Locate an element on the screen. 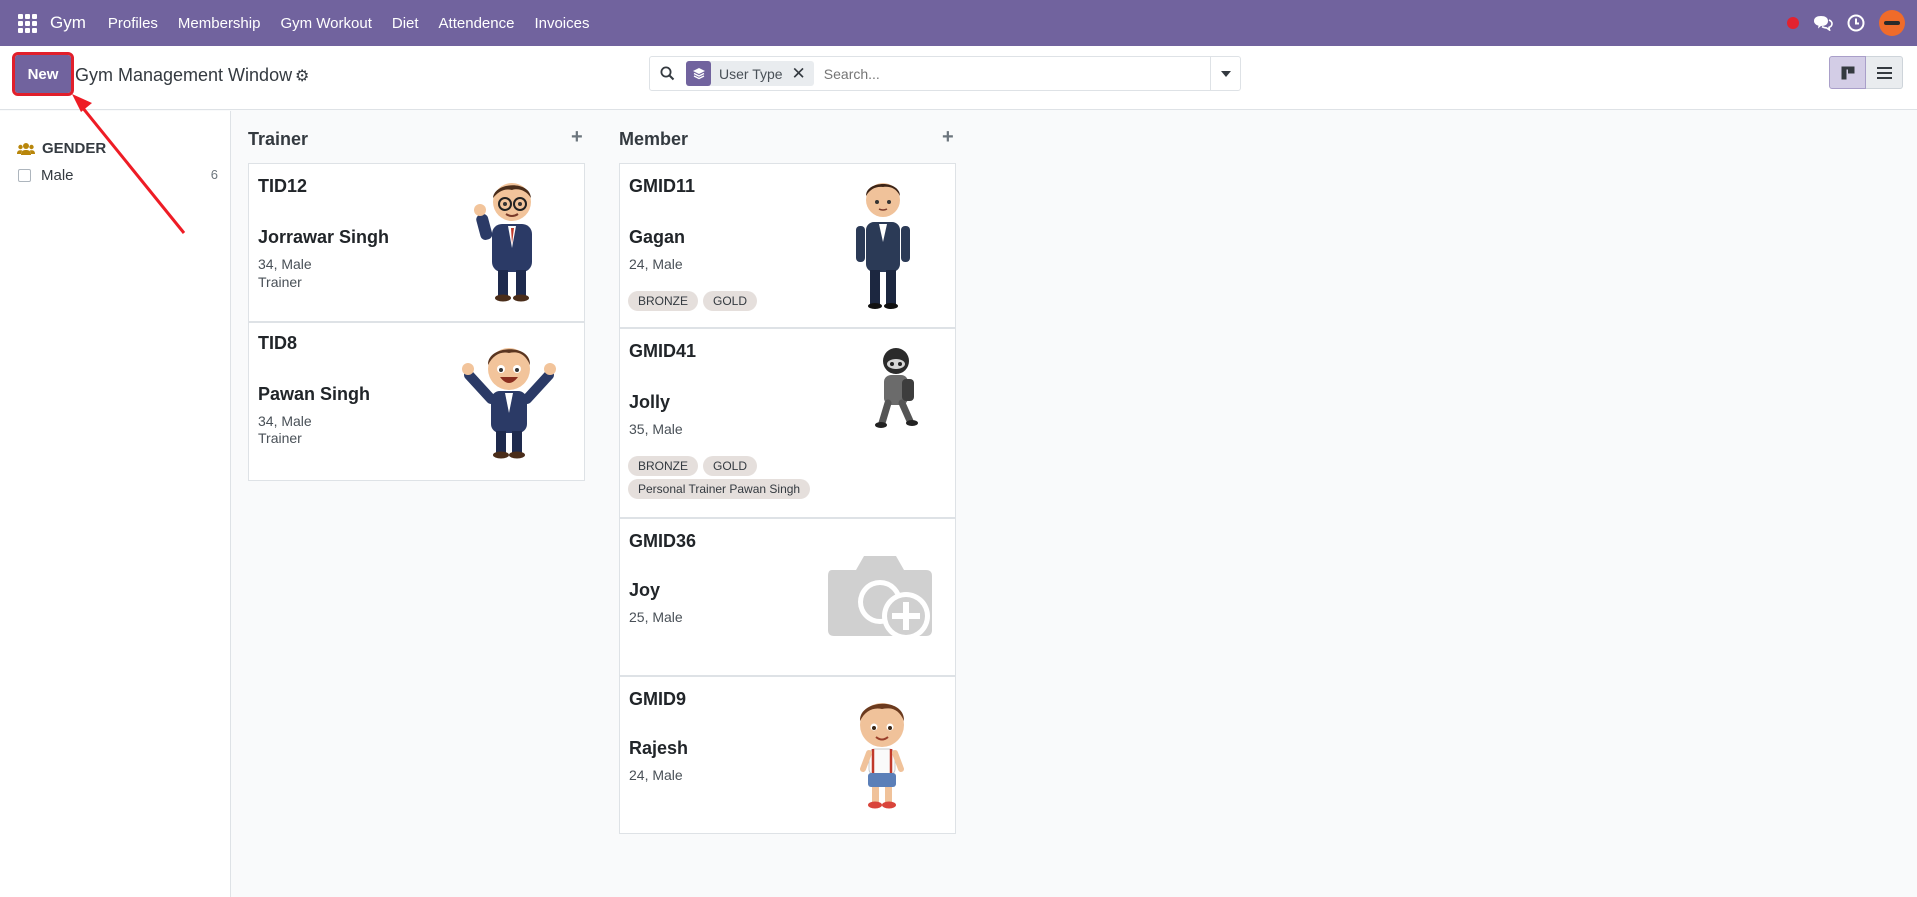  apps-grid-icon is located at coordinates (28, 23).